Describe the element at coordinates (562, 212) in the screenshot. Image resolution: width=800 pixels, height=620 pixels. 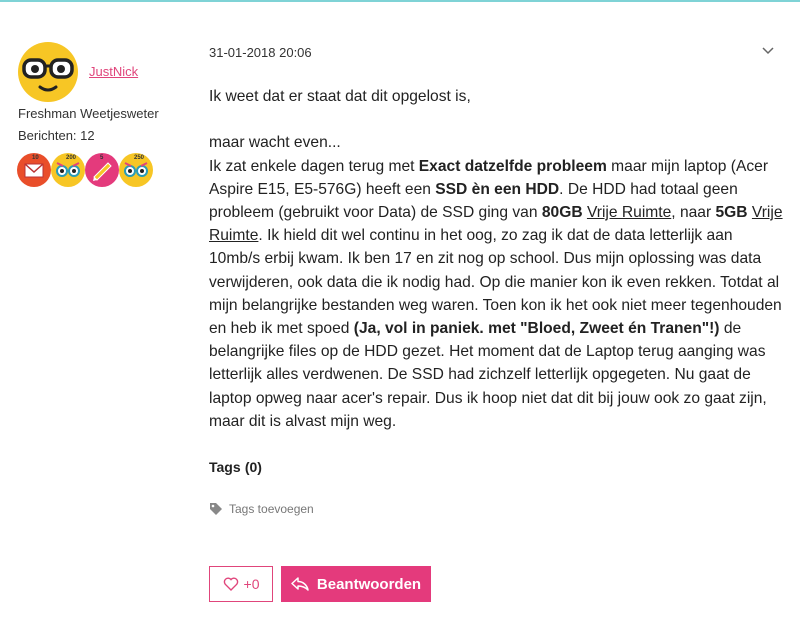
I see `bold-text: 80GB` at that location.